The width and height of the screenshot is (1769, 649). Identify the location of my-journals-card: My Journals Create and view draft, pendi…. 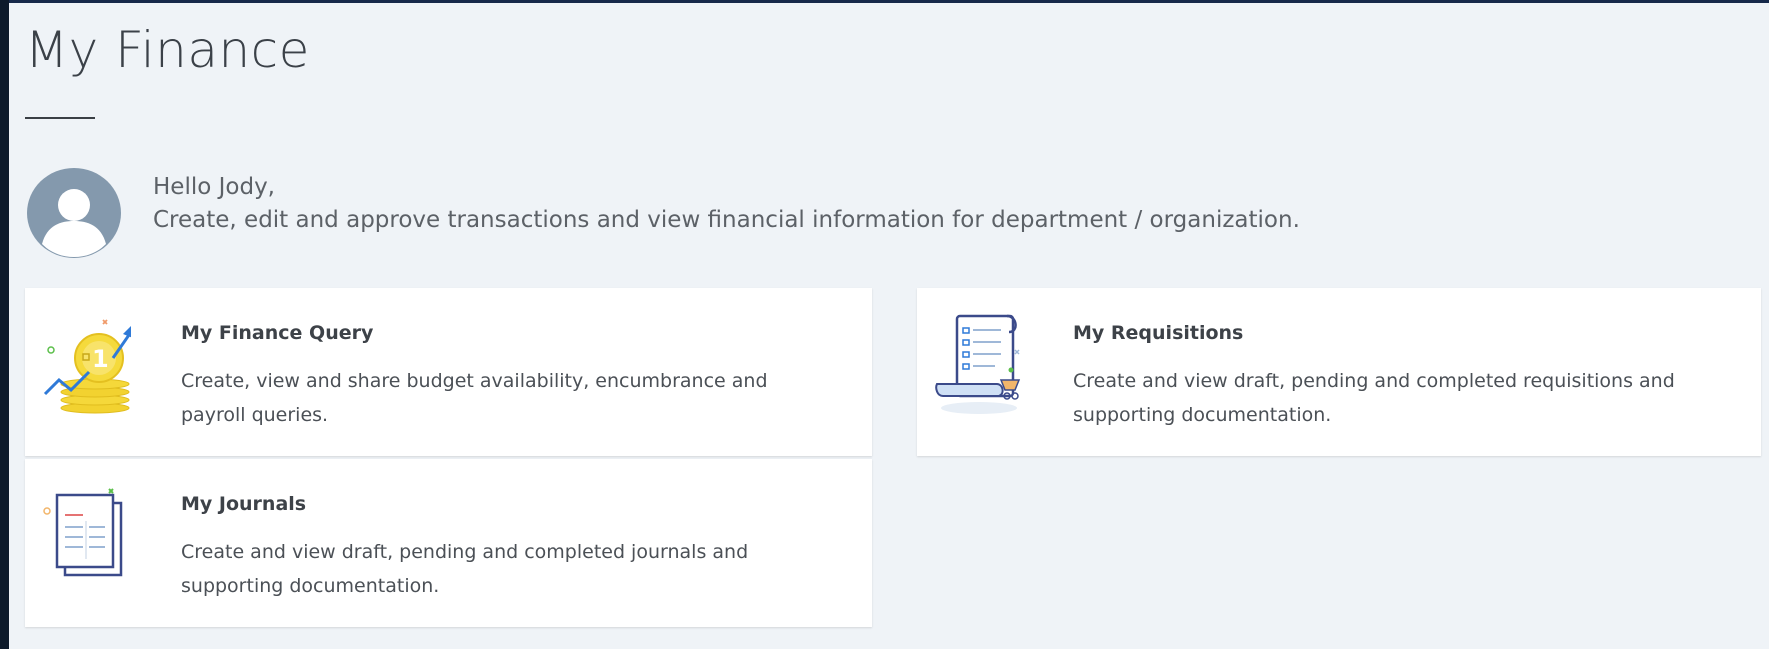
(448, 543).